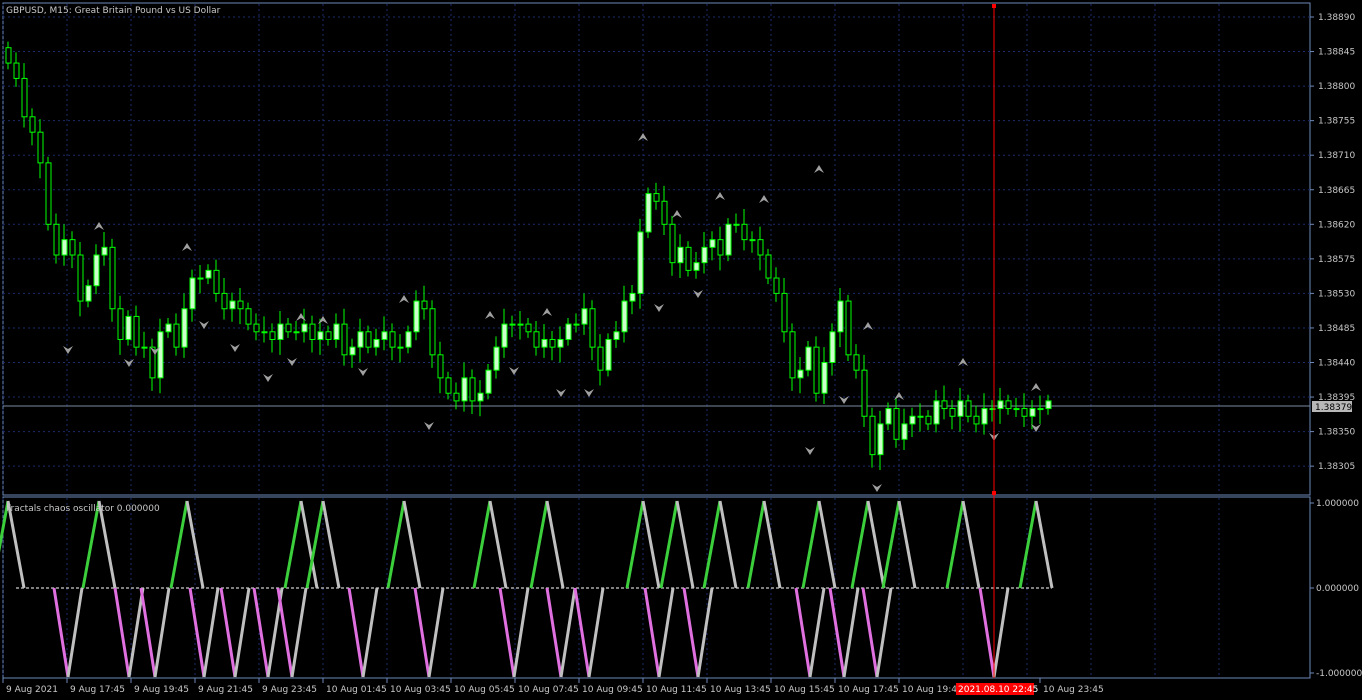 This screenshot has height=700, width=1362. Describe the element at coordinates (1336, 260) in the screenshot. I see `price-tick-label: 1.38575` at that location.